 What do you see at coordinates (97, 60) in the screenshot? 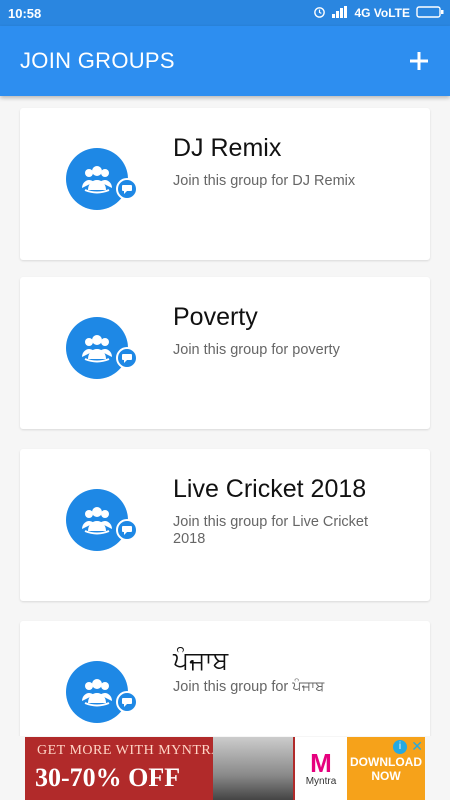
I see `page-title: JOIN GROUPS` at bounding box center [97, 60].